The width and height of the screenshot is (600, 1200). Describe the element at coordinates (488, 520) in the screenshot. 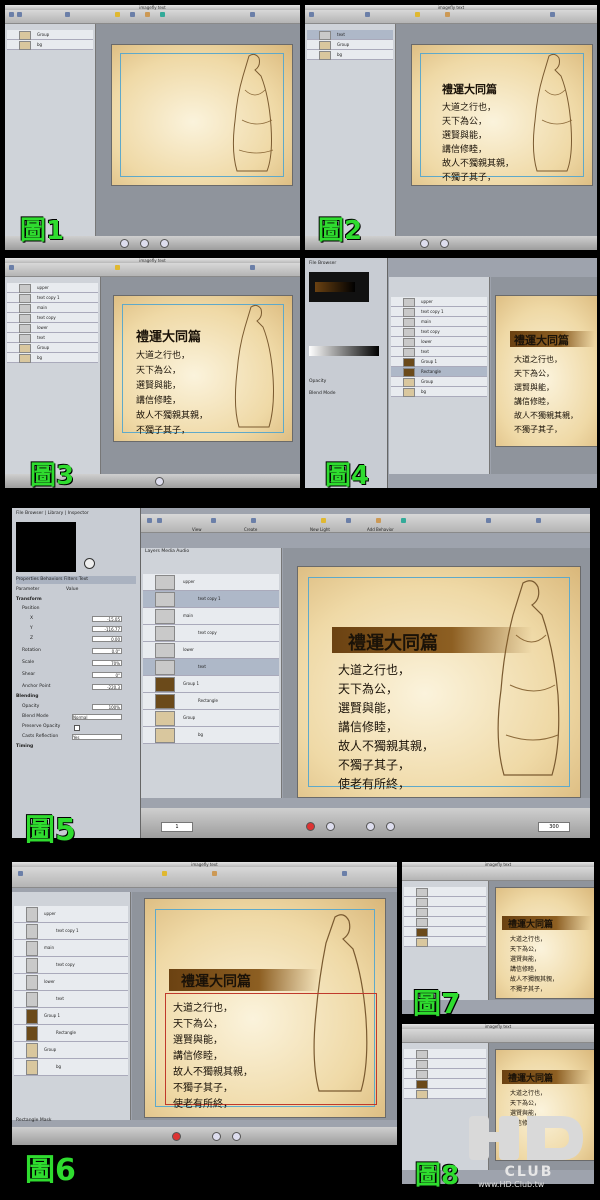

I see `hud-icon` at that location.